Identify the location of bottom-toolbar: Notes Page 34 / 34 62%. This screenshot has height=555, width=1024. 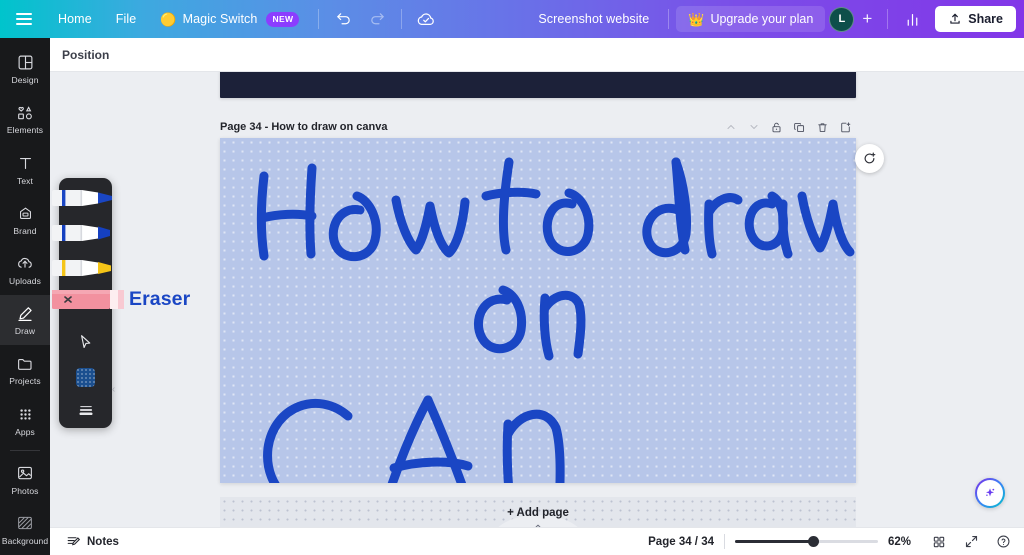
(537, 541).